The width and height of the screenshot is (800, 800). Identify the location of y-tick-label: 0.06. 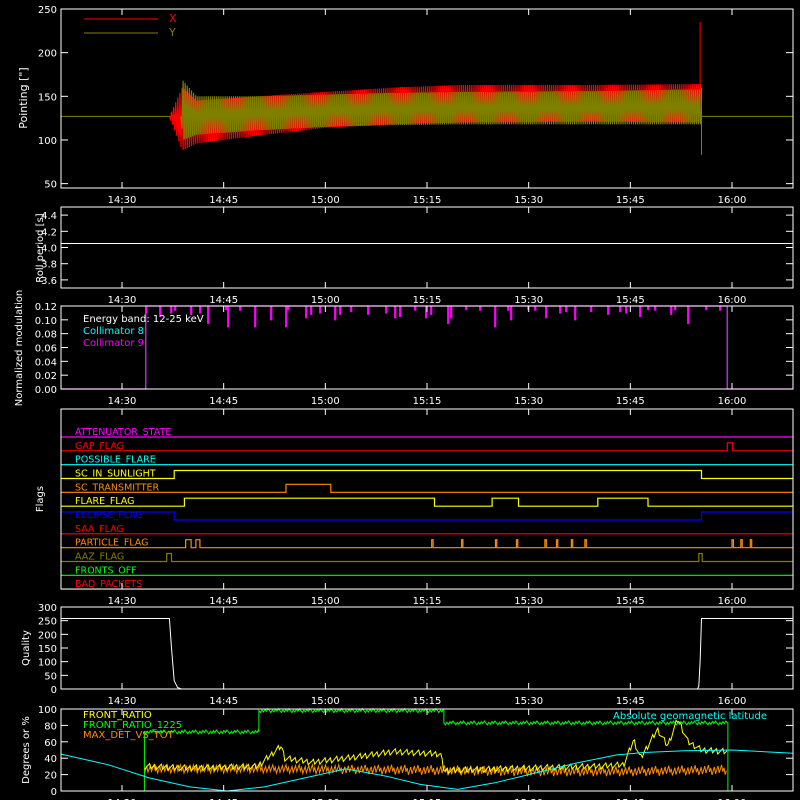
(46, 349).